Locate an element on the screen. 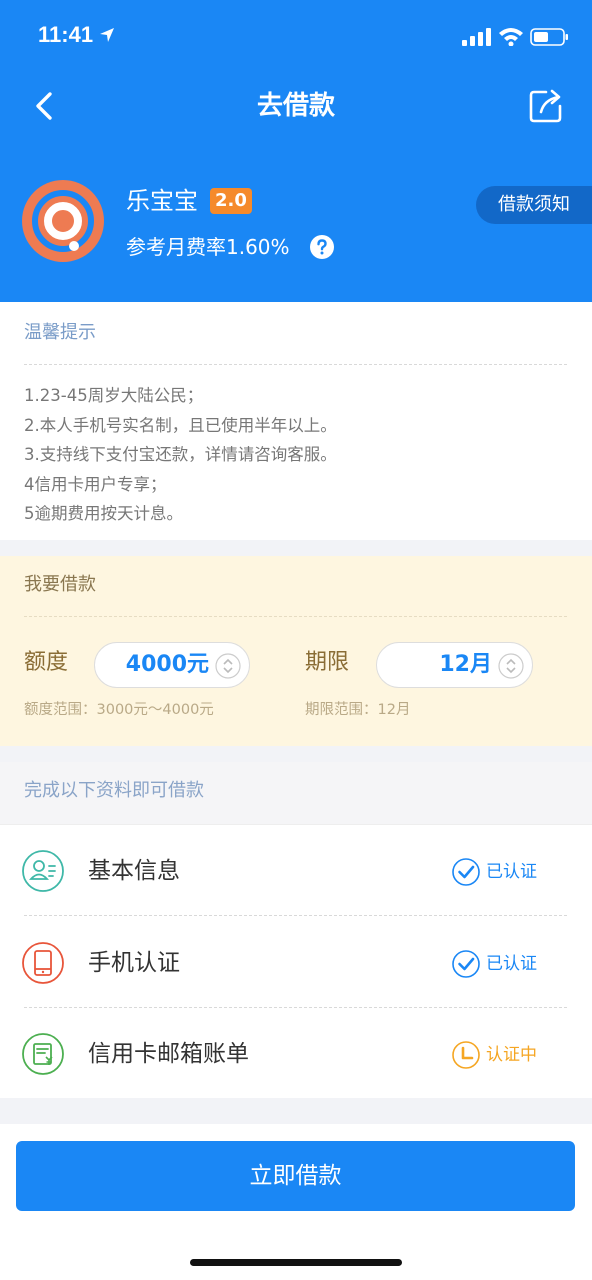 This screenshot has height=1280, width=592. monthly-rate: 参考月费率1.60% is located at coordinates (208, 247).